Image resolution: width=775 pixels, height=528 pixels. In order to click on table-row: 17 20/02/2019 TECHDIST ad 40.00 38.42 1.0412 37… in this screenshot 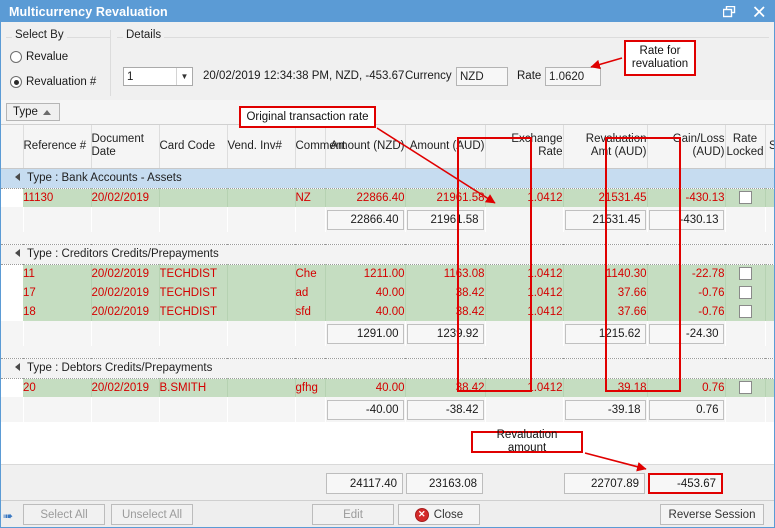, I will do `click(387, 292)`.